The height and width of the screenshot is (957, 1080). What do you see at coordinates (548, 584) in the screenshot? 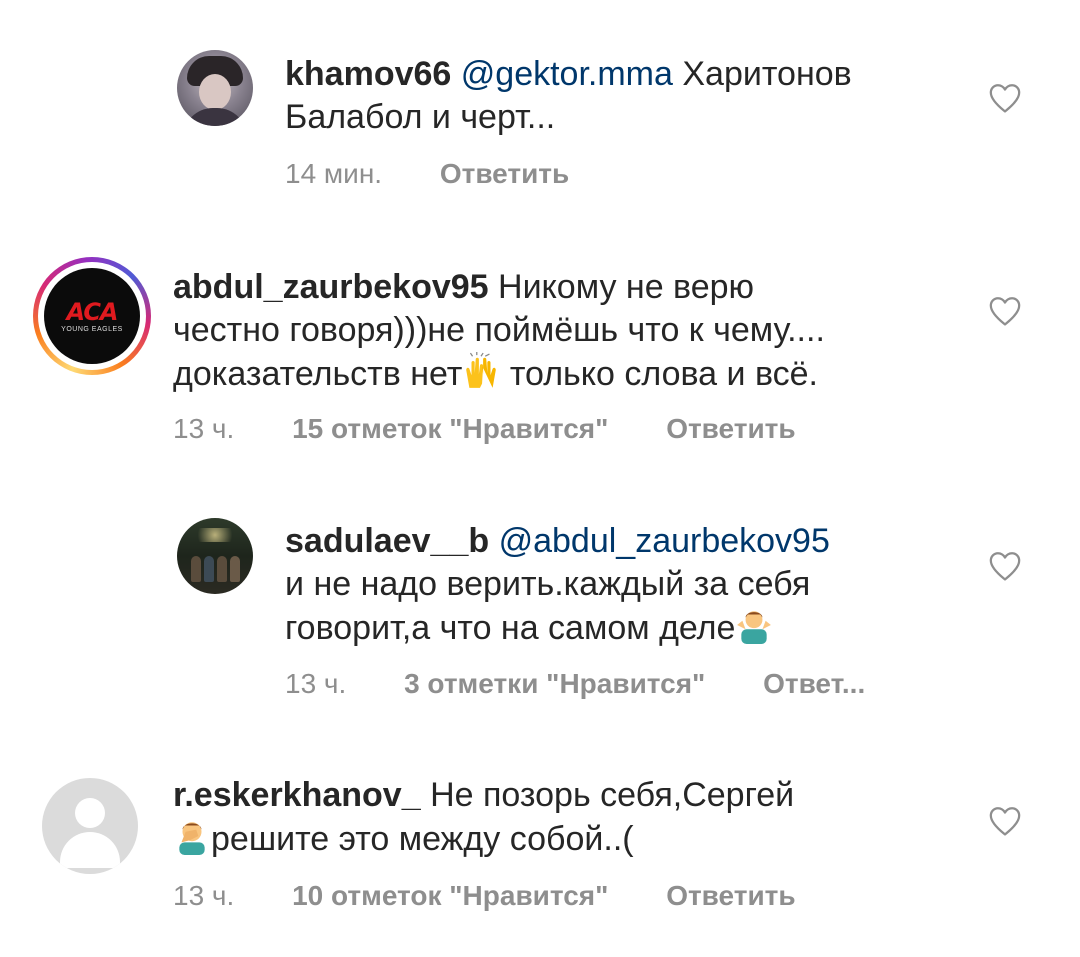
I see `comment-body: и не надо верить.каждый за себя` at bounding box center [548, 584].